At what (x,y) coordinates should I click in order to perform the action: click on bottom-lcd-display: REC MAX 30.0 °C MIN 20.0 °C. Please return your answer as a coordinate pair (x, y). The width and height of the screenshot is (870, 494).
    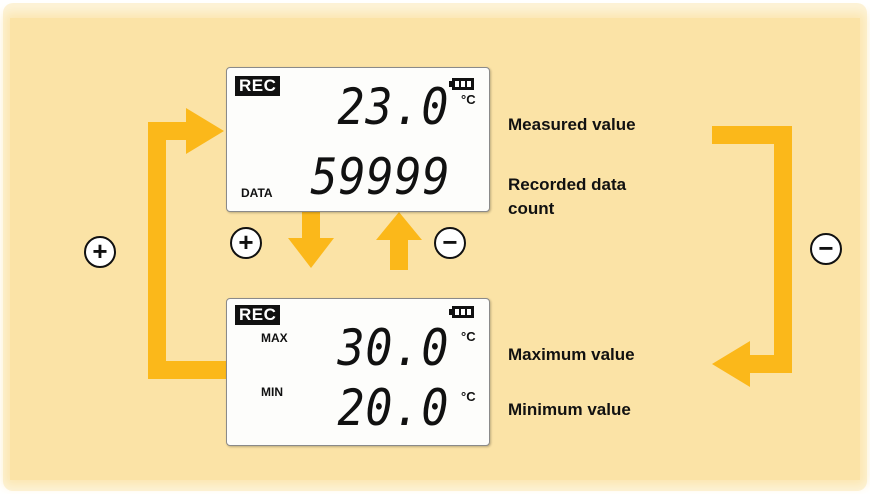
    Looking at the image, I should click on (358, 372).